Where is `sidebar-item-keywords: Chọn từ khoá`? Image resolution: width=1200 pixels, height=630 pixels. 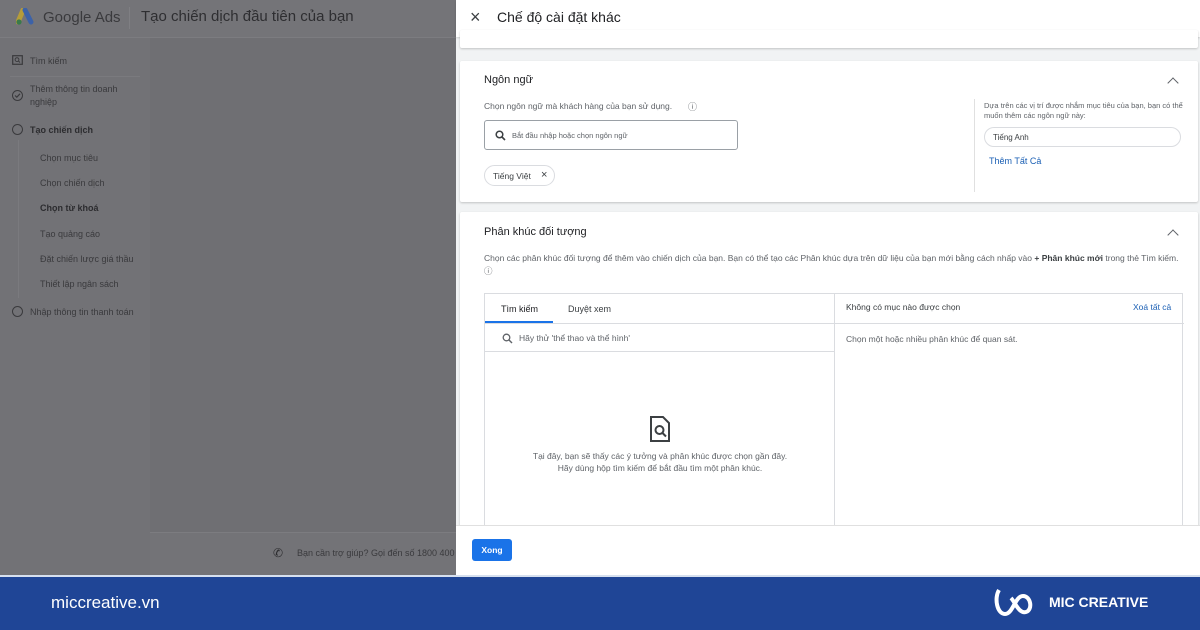
sidebar-item-keywords: Chọn từ khoá is located at coordinates (69, 208).